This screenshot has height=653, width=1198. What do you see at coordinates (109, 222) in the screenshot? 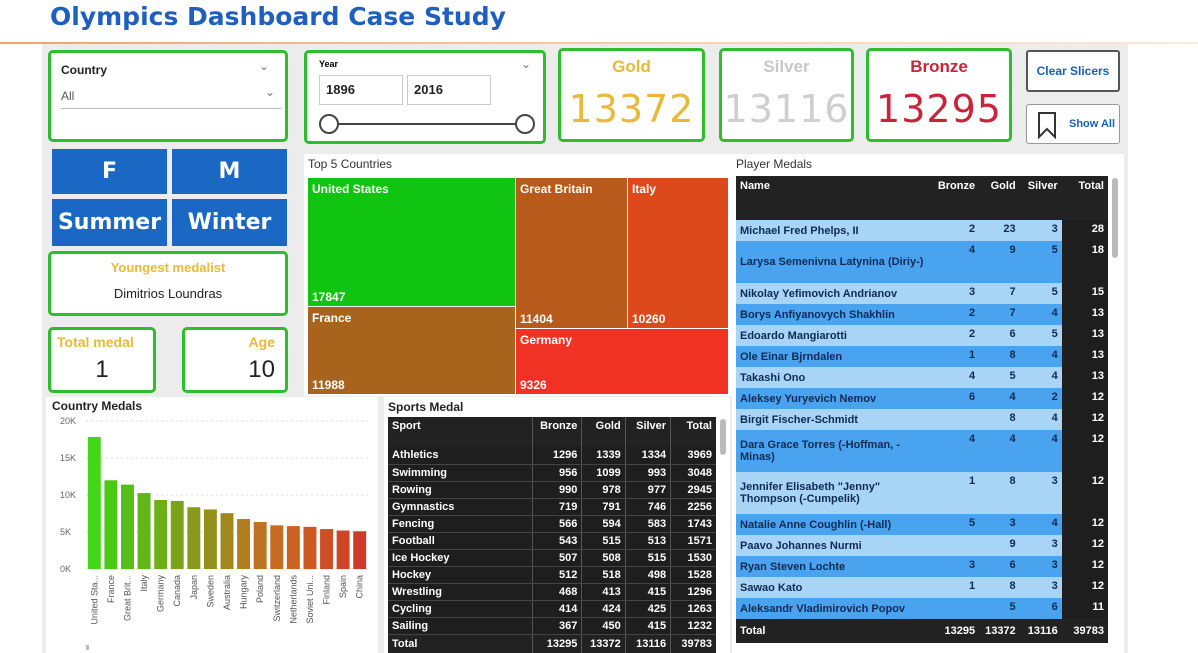
I see `summer-button: Summer` at bounding box center [109, 222].